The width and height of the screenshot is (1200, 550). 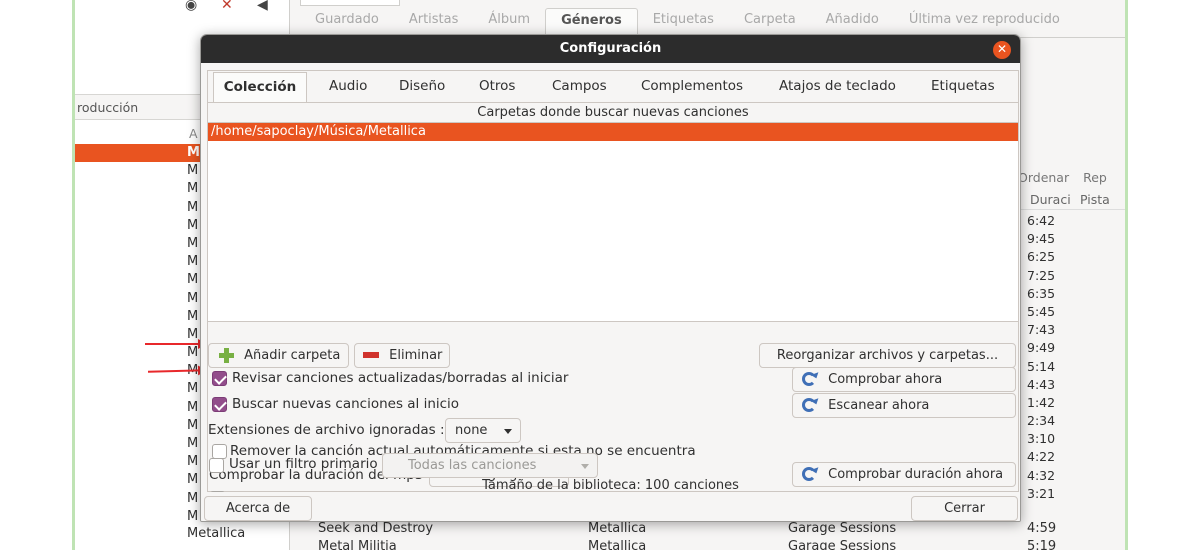 What do you see at coordinates (216, 533) in the screenshot?
I see `list-item: Metallica` at bounding box center [216, 533].